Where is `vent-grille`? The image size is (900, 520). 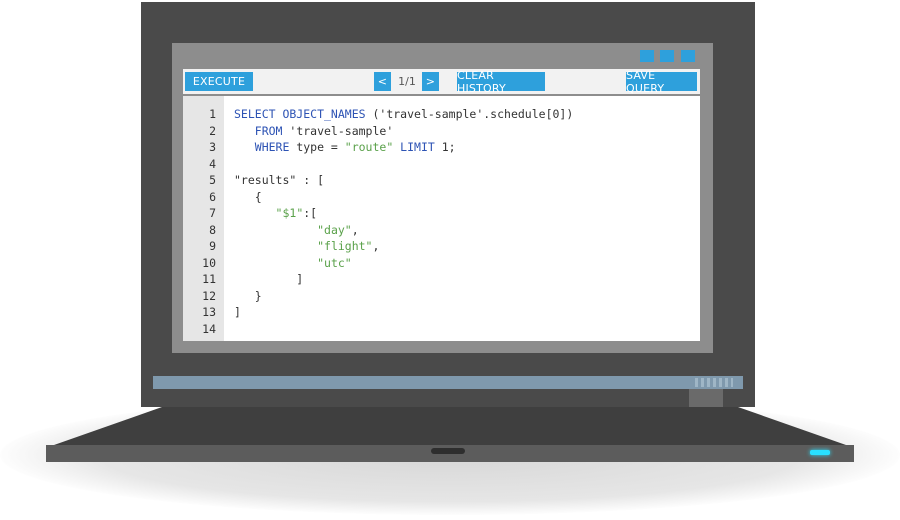
vent-grille is located at coordinates (714, 382).